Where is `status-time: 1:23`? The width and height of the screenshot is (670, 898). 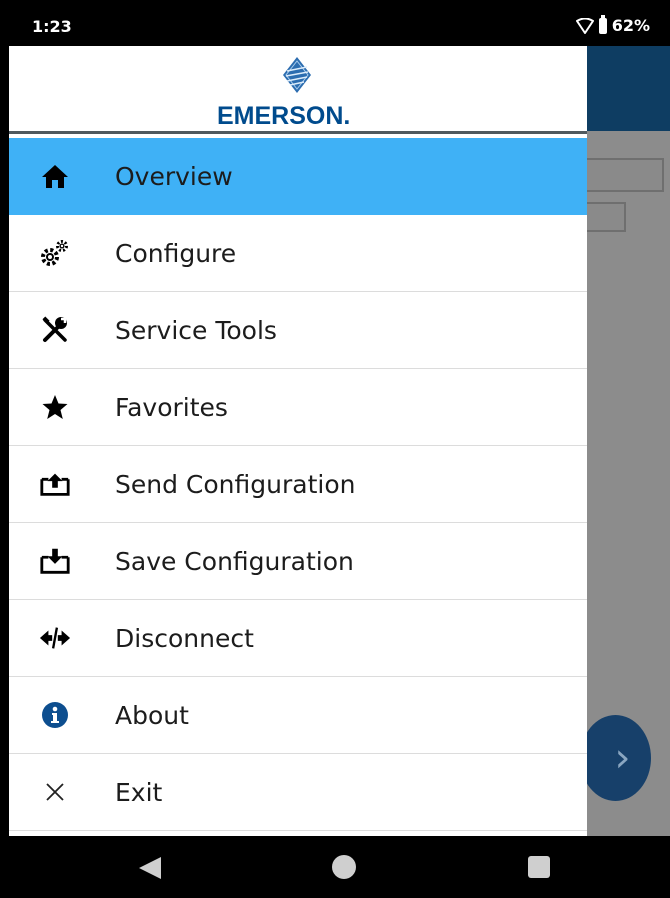 status-time: 1:23 is located at coordinates (52, 26).